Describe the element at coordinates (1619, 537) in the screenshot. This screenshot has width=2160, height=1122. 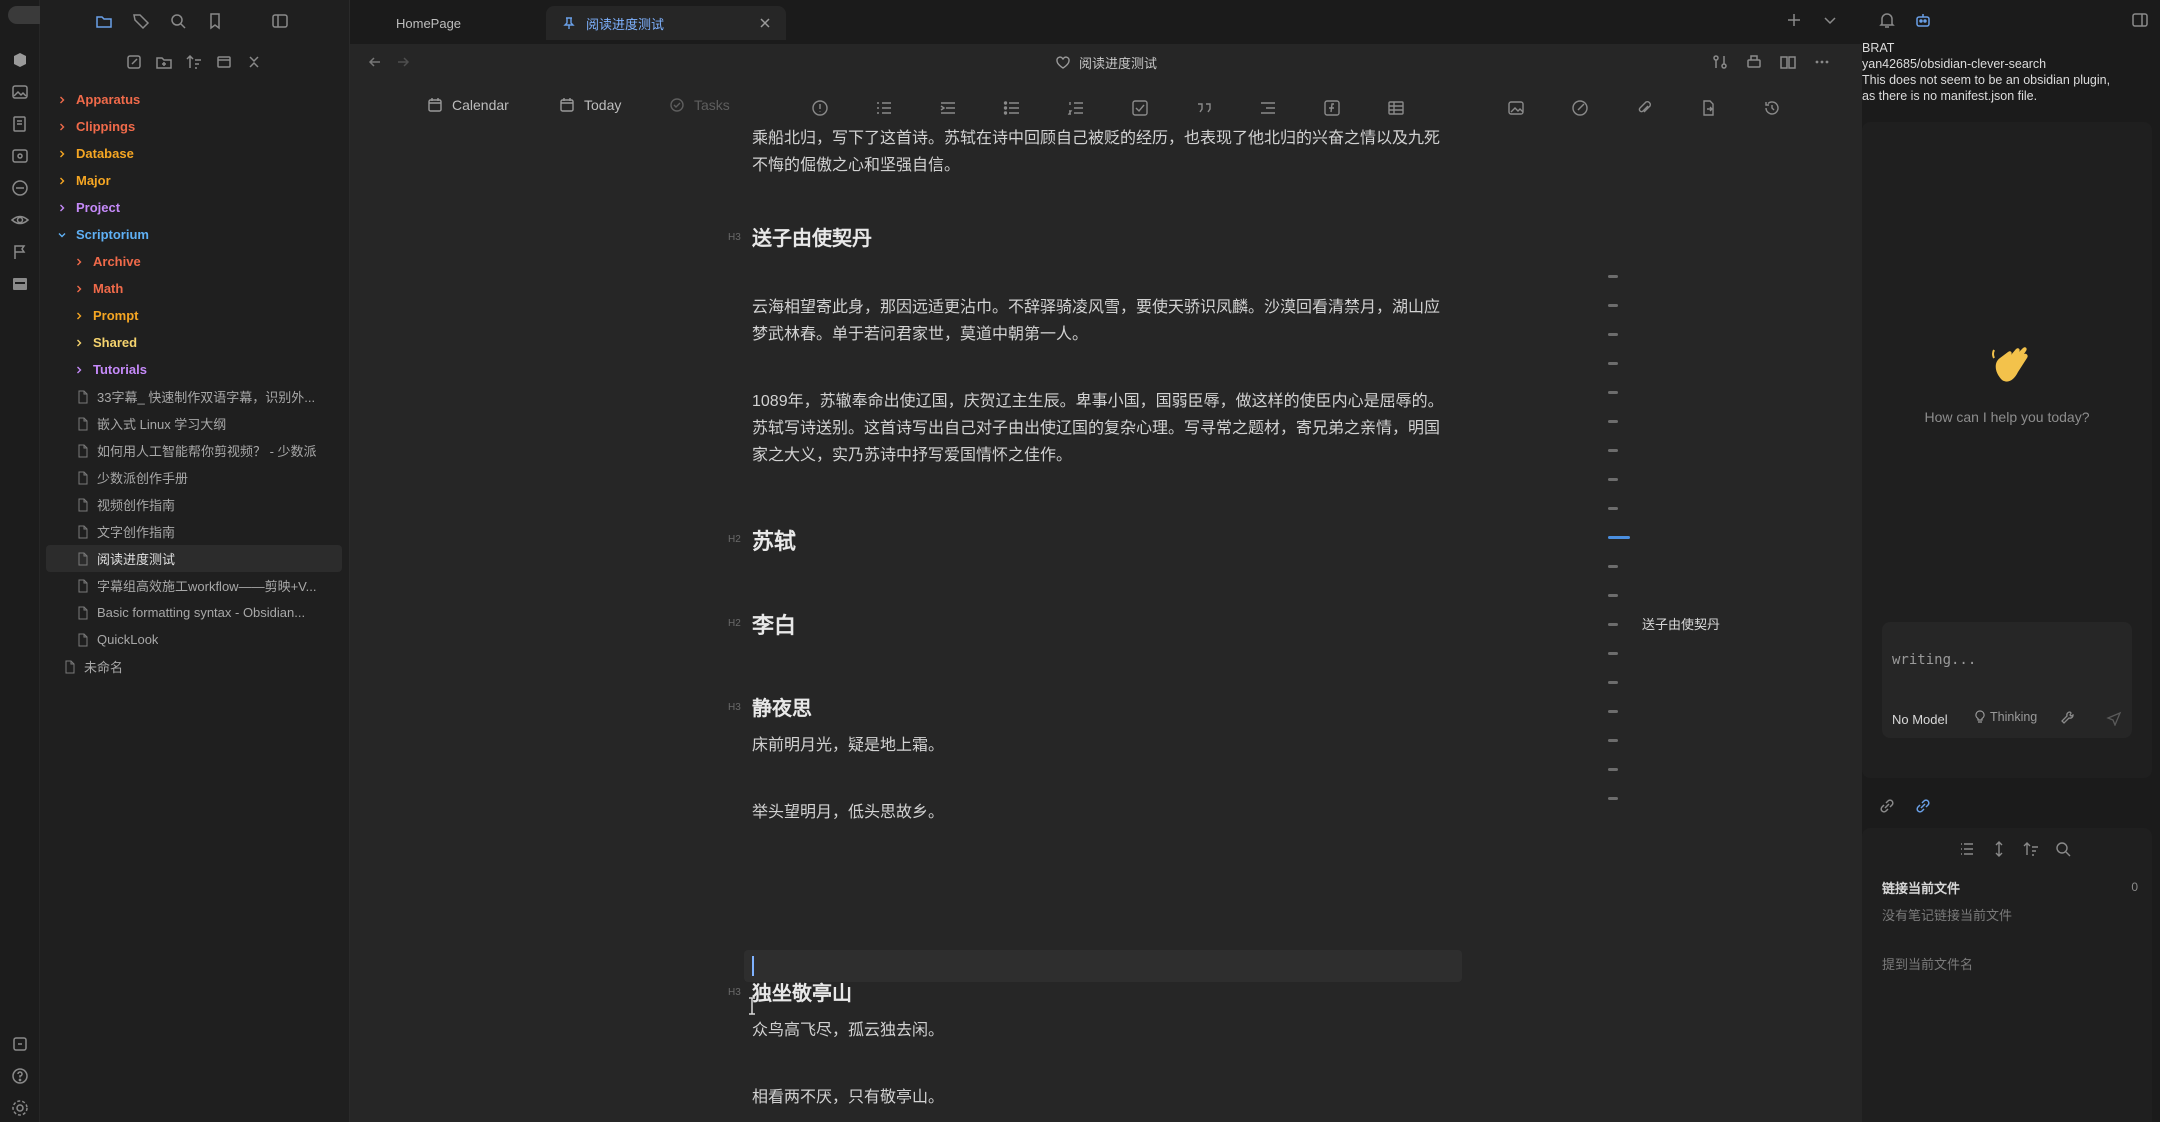
I see `outline-marker-active` at that location.